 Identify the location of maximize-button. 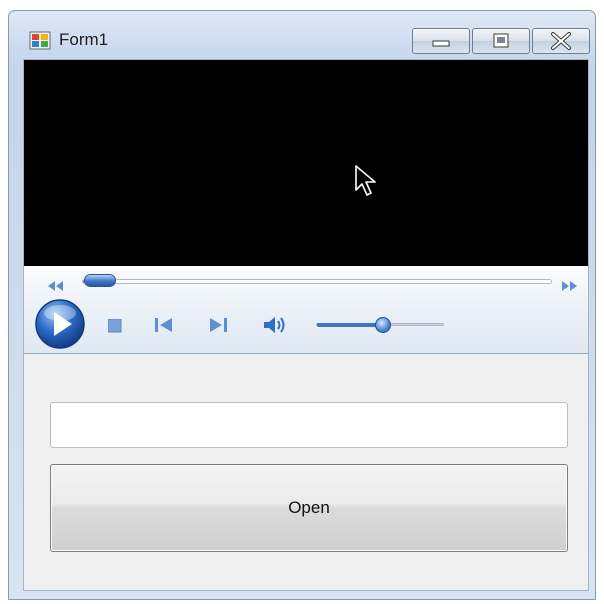
(501, 41).